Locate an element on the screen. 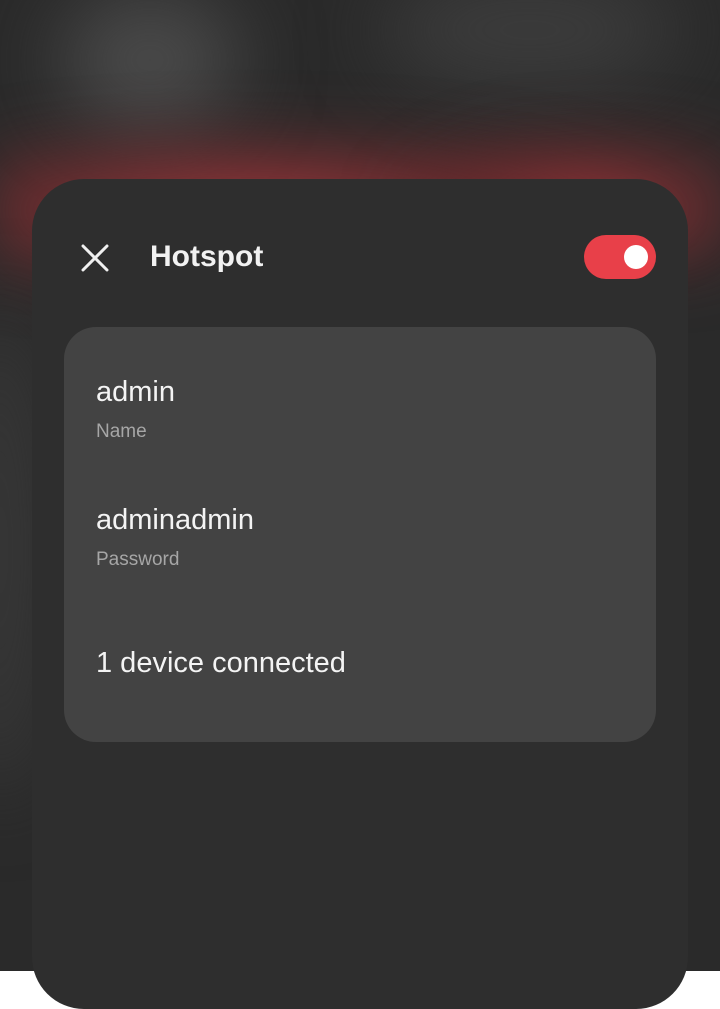 This screenshot has width=720, height=1009. password-value: adminadmin is located at coordinates (175, 520).